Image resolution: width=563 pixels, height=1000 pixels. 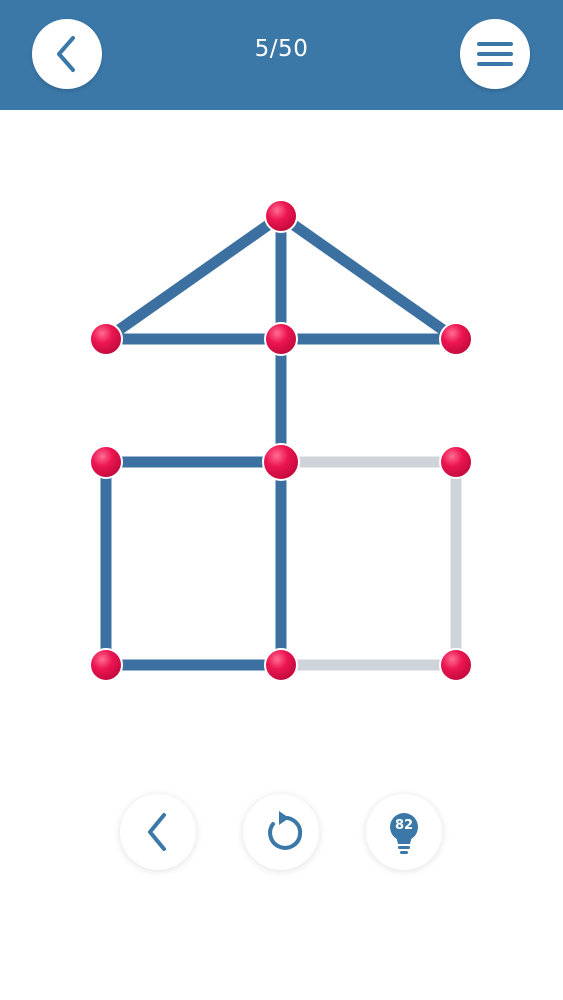 What do you see at coordinates (456, 462) in the screenshot?
I see `node-n7` at bounding box center [456, 462].